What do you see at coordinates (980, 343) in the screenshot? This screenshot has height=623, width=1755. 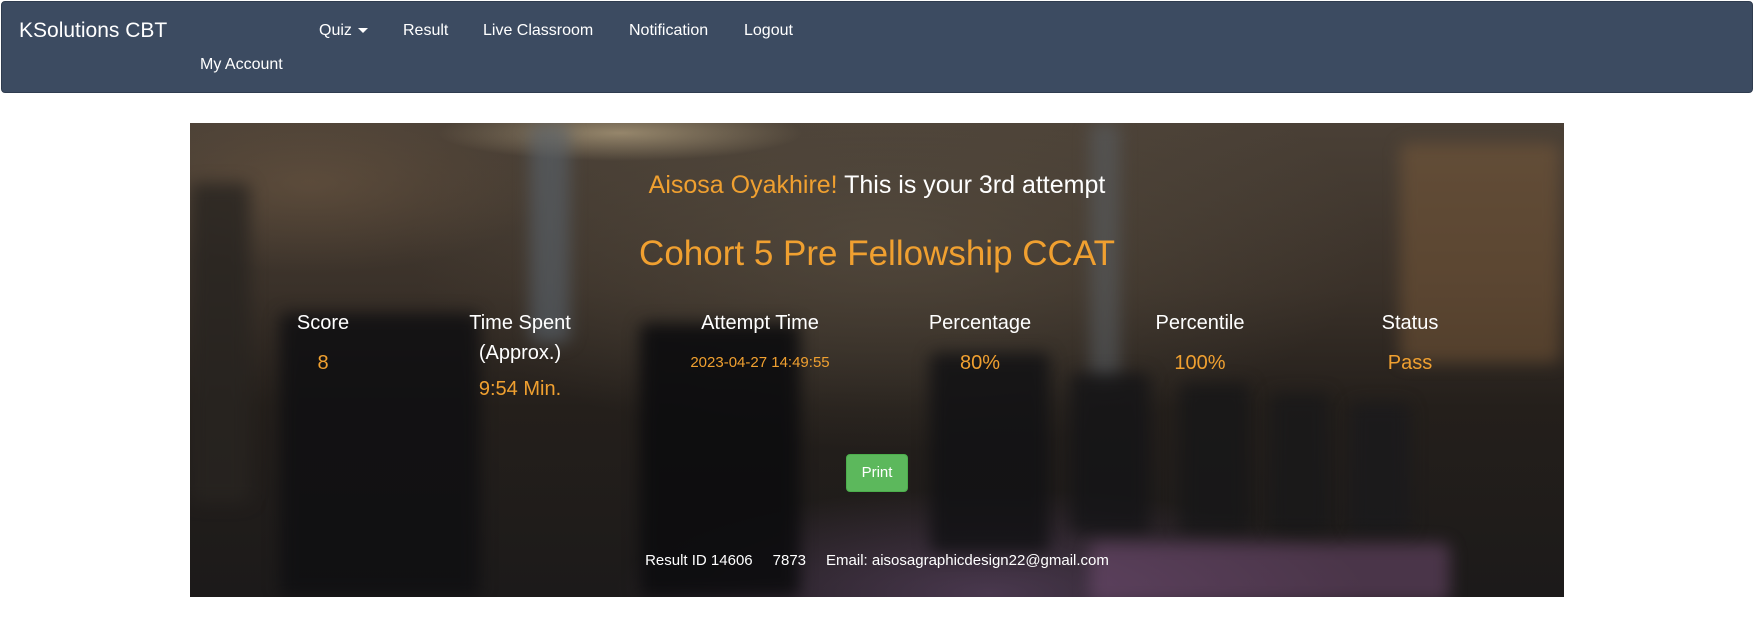 I see `stat-percentage: Percentage 80%` at bounding box center [980, 343].